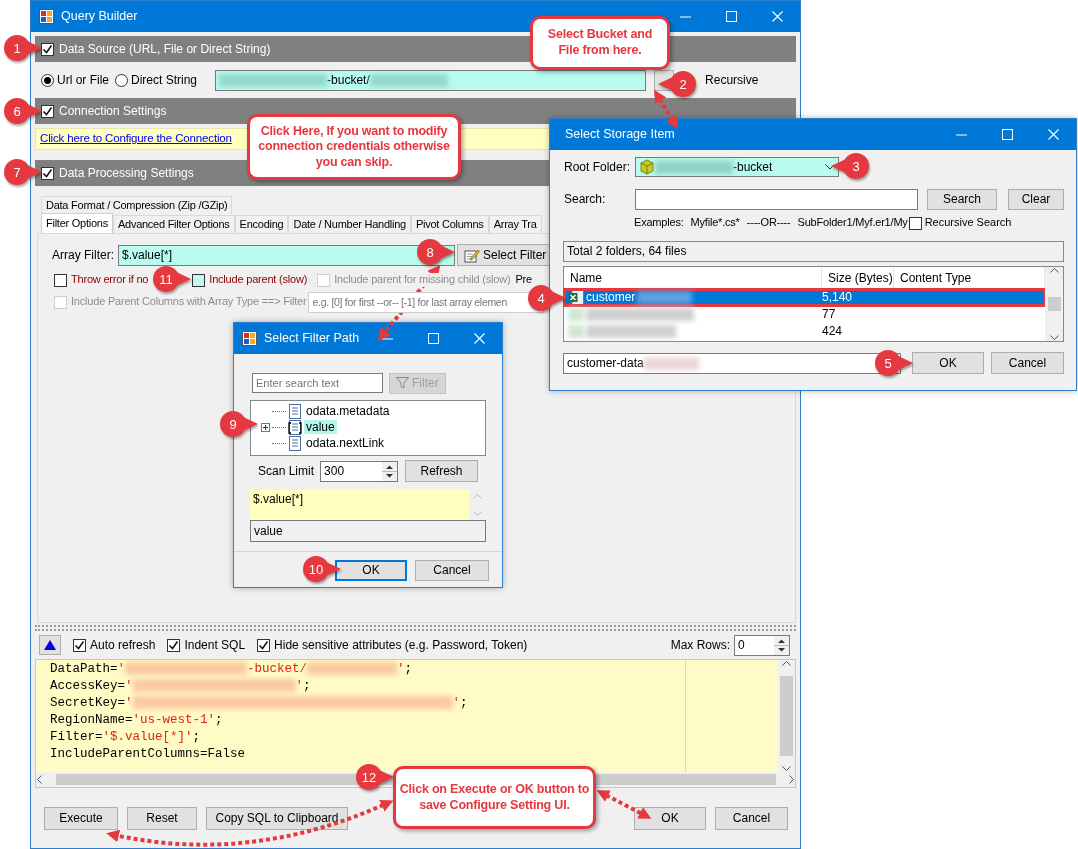  Describe the element at coordinates (173, 224) in the screenshot. I see `tab: Advanced Filter Options` at that location.